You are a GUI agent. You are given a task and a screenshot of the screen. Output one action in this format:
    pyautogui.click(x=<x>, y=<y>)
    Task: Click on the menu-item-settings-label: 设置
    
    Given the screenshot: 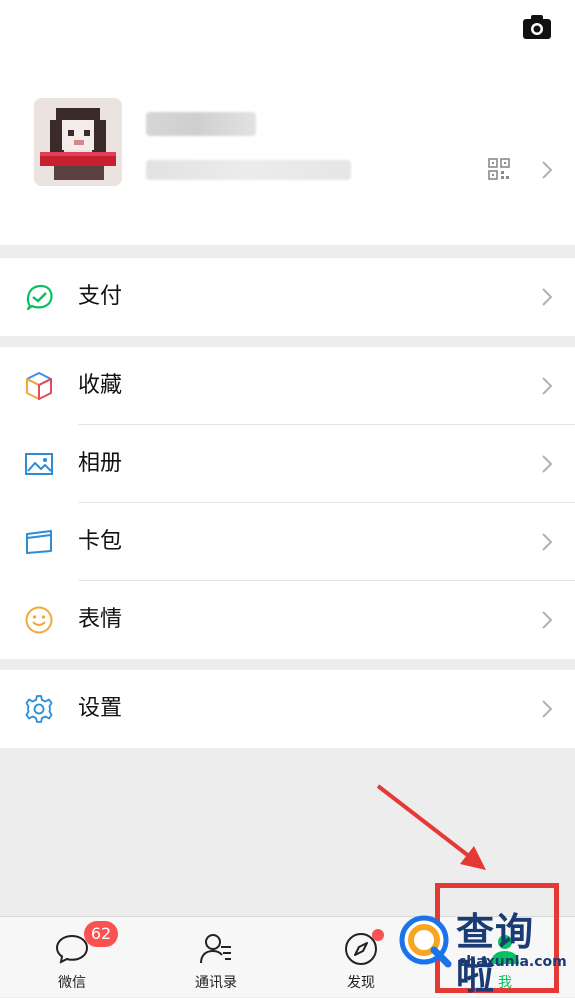 What is the action you would take?
    pyautogui.click(x=100, y=708)
    